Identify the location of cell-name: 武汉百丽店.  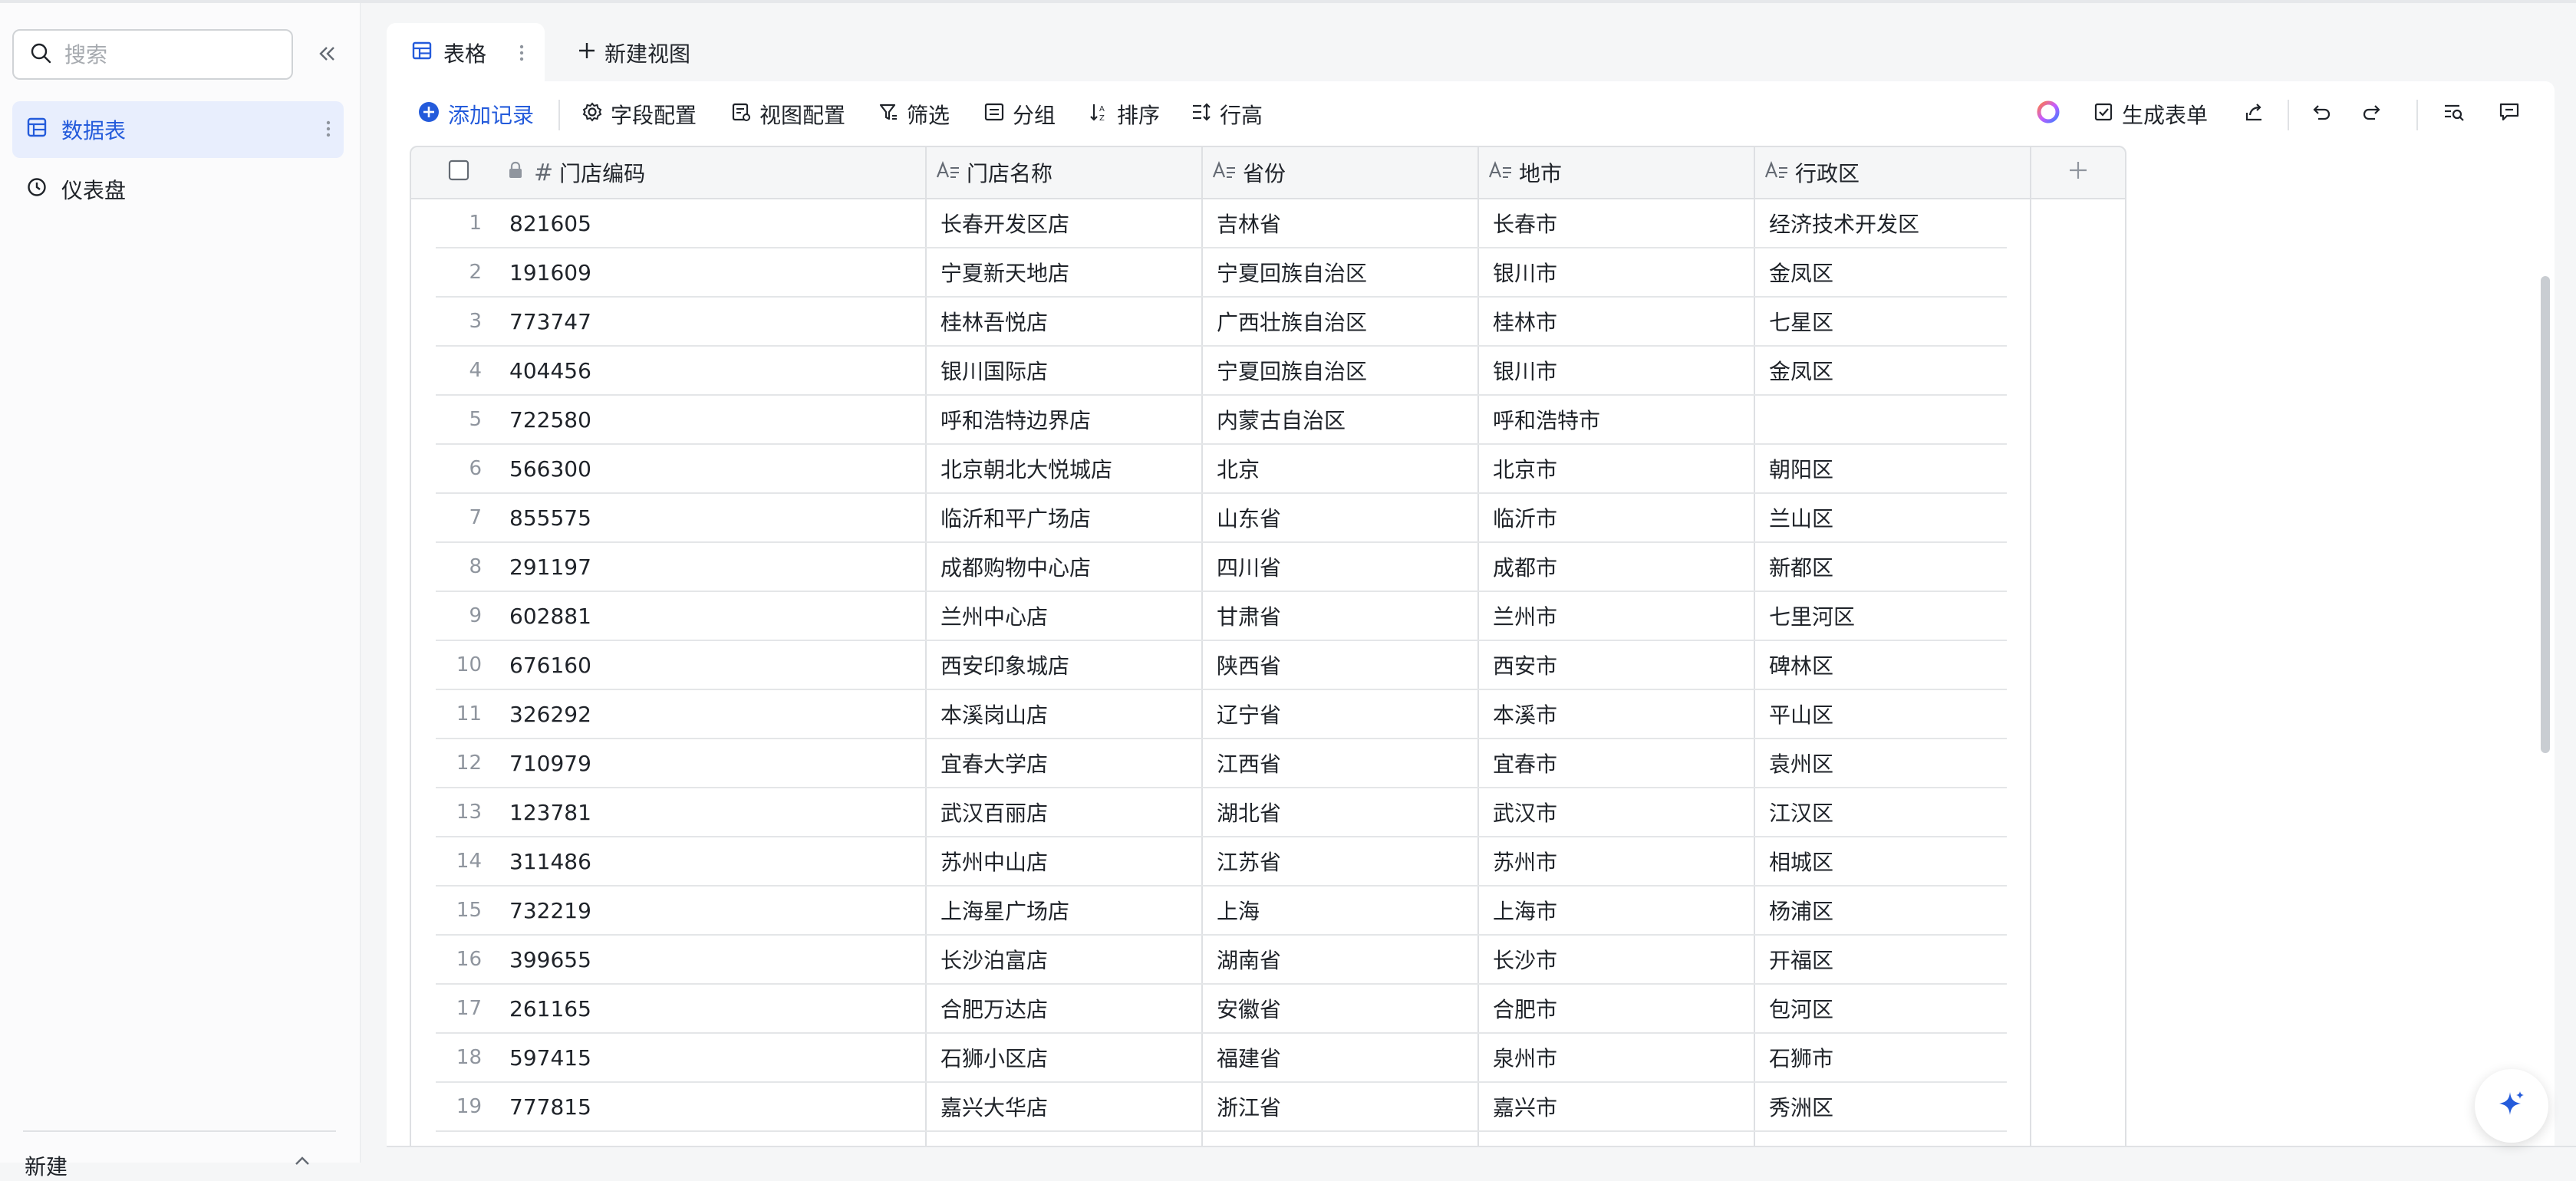
(994, 812).